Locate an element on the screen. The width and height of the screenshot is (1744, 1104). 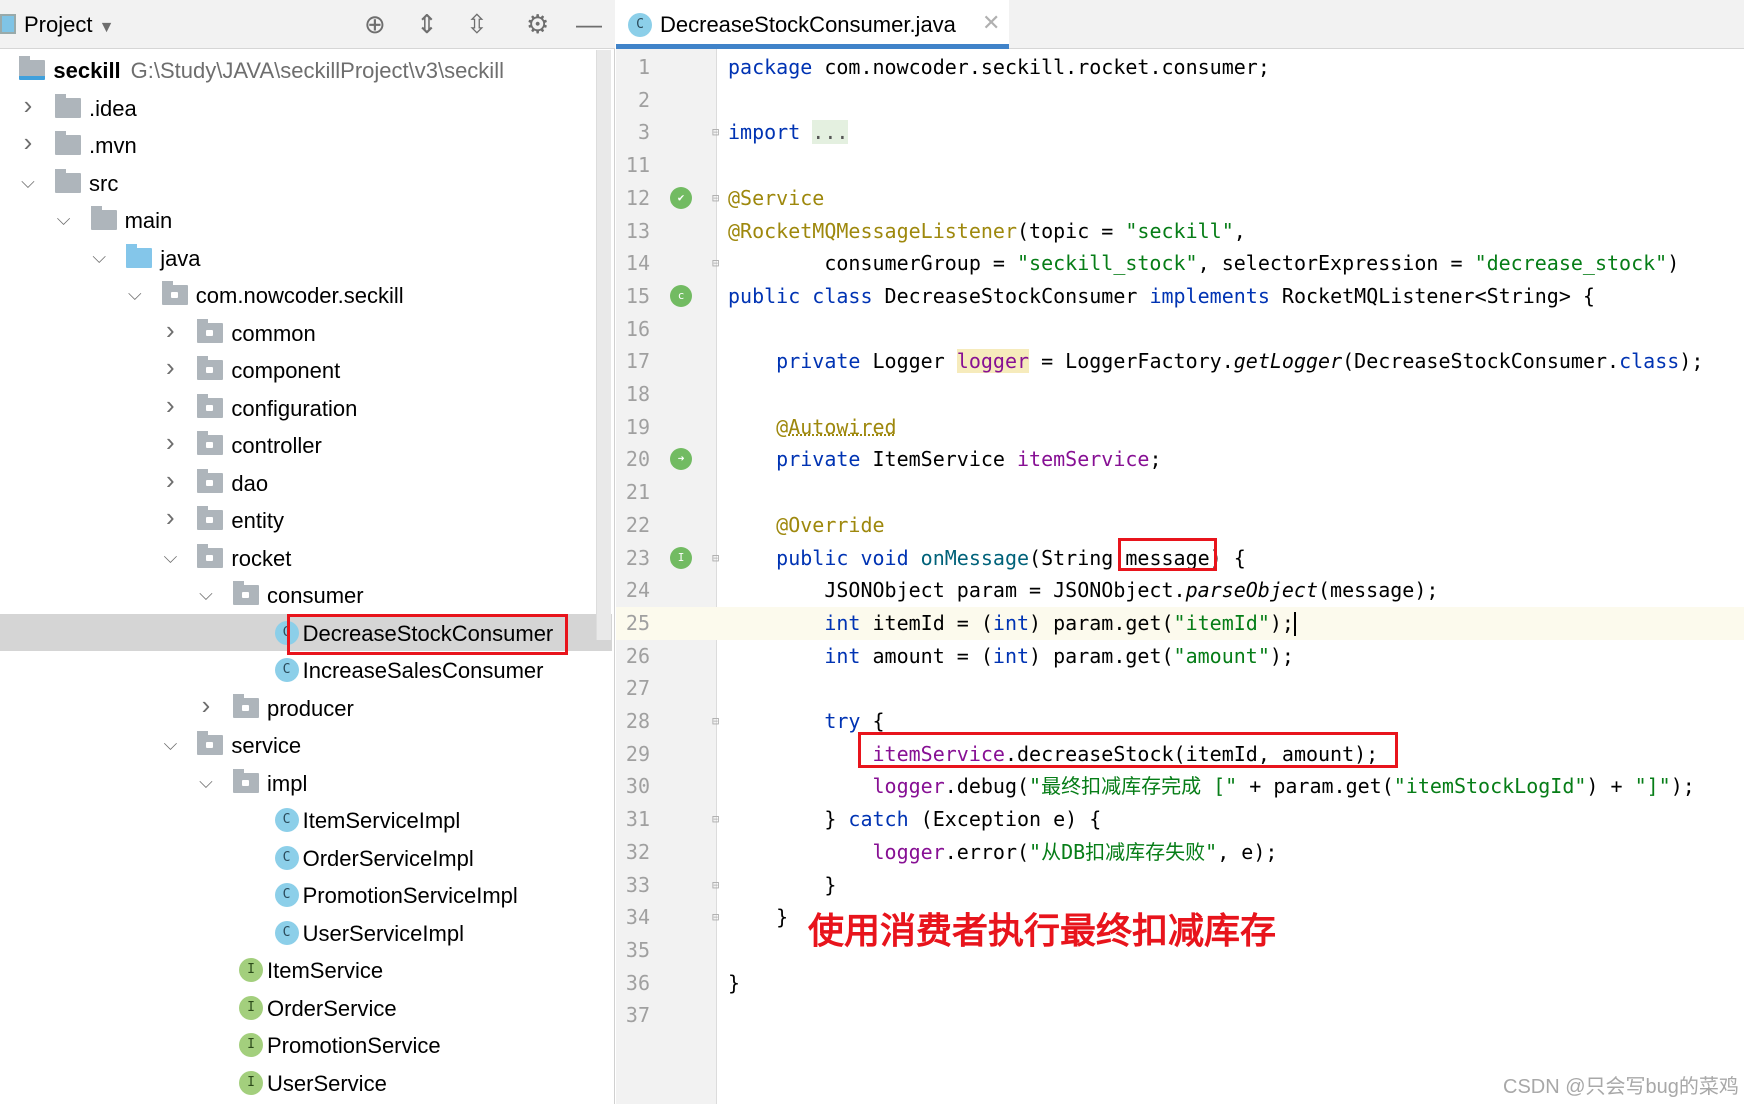
code-text: } is located at coordinates (758, 917).